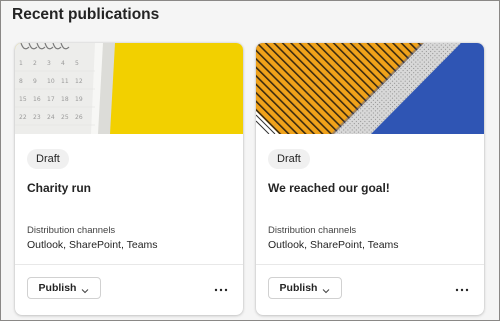 The image size is (500, 321). Describe the element at coordinates (49, 63) in the screenshot. I see `svg-text: 3` at that location.